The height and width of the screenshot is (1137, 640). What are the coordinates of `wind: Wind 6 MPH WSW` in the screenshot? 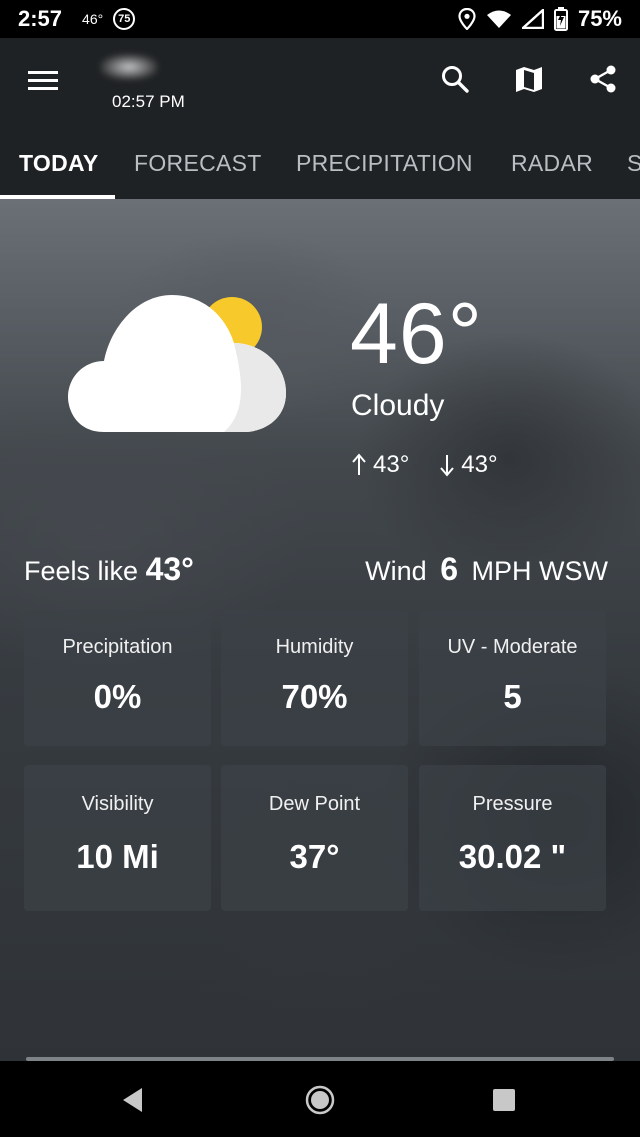 It's located at (486, 569).